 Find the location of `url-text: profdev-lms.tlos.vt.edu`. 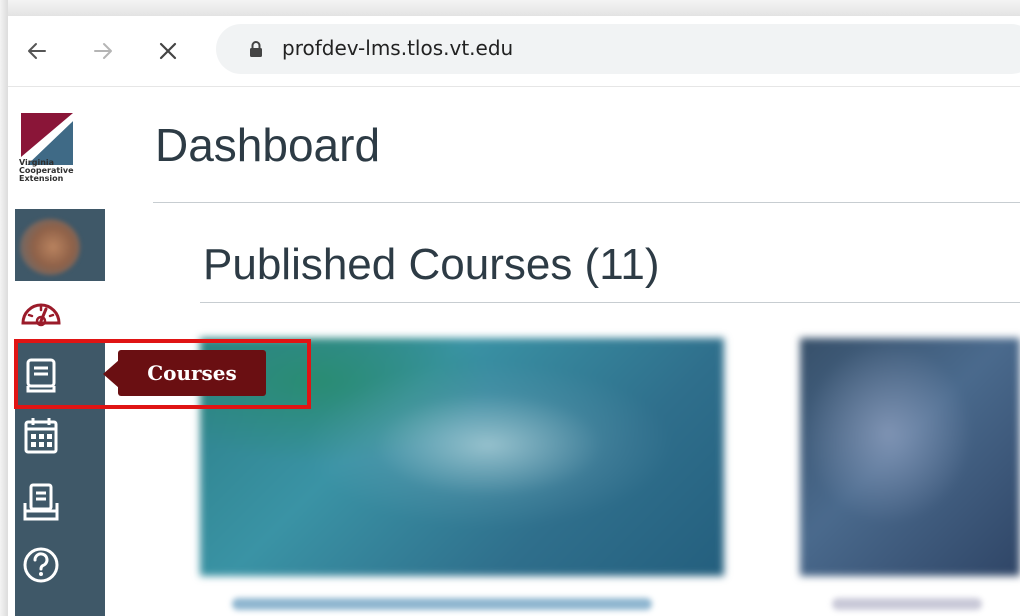

url-text: profdev-lms.tlos.vt.edu is located at coordinates (398, 48).